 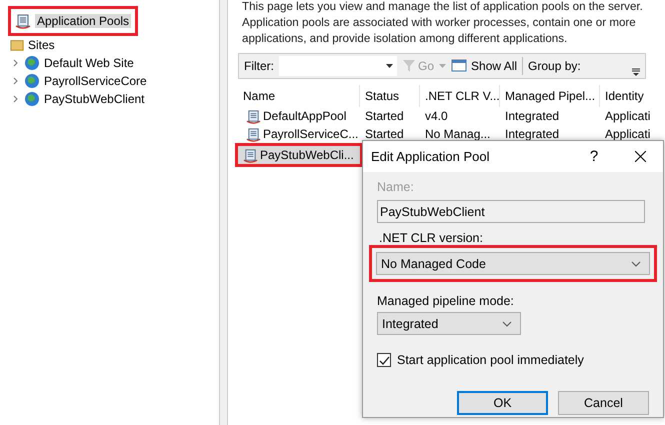 What do you see at coordinates (460, 66) in the screenshot?
I see `window-icon` at bounding box center [460, 66].